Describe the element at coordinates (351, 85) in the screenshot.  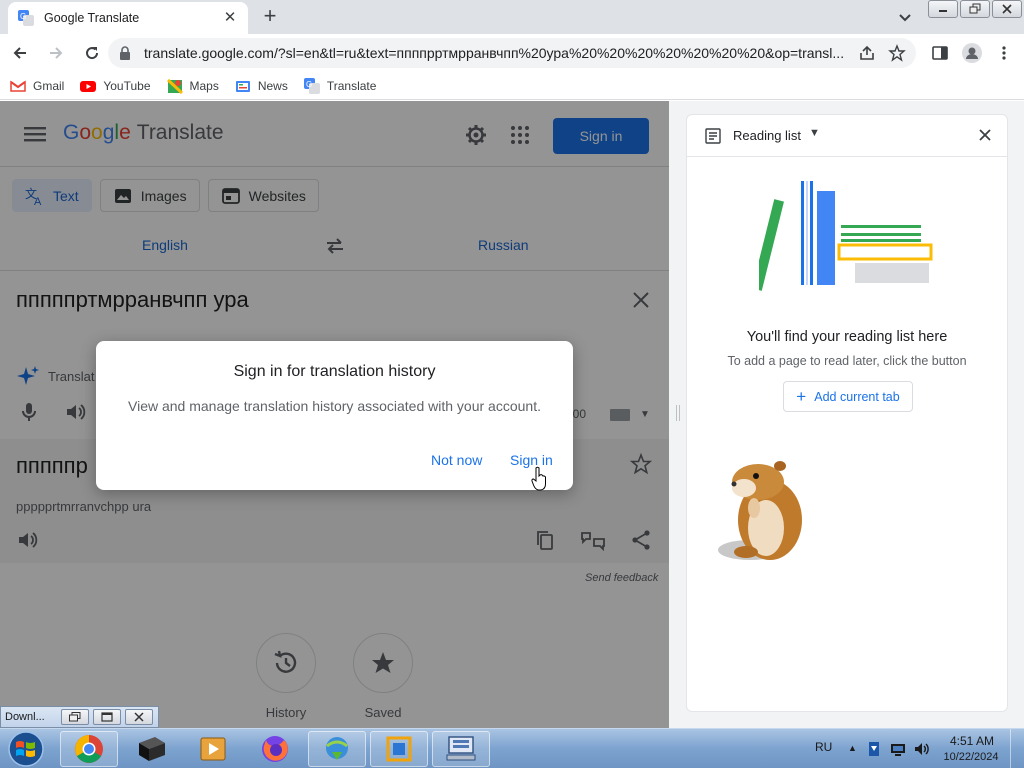
I see `bookmark-label: Translate` at that location.